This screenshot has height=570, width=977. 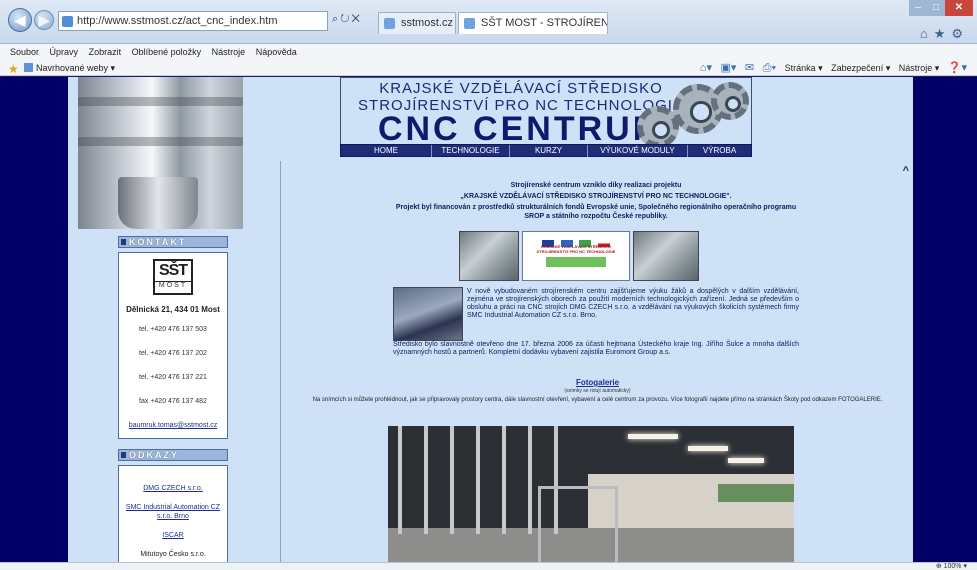 What do you see at coordinates (173, 425) in the screenshot?
I see `email-link: baumruk.tomas@sstmost.cz` at bounding box center [173, 425].